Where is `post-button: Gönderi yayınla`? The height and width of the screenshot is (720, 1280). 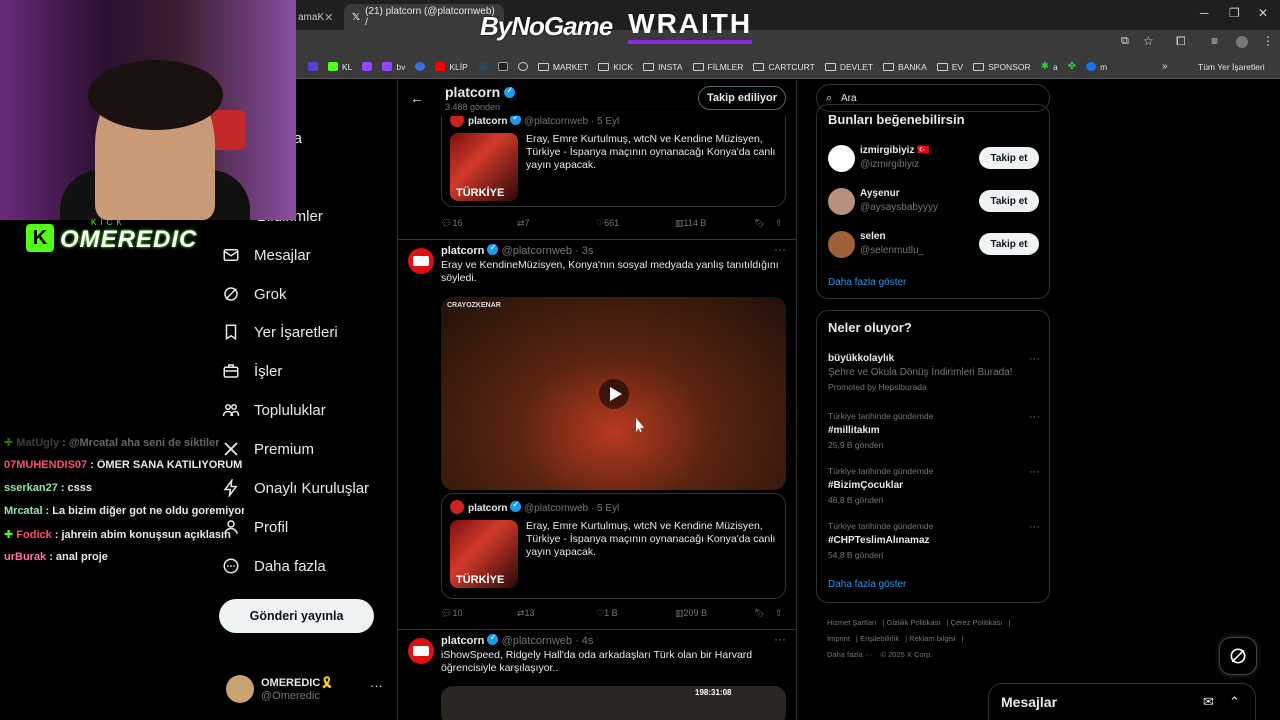 post-button: Gönderi yayınla is located at coordinates (296, 616).